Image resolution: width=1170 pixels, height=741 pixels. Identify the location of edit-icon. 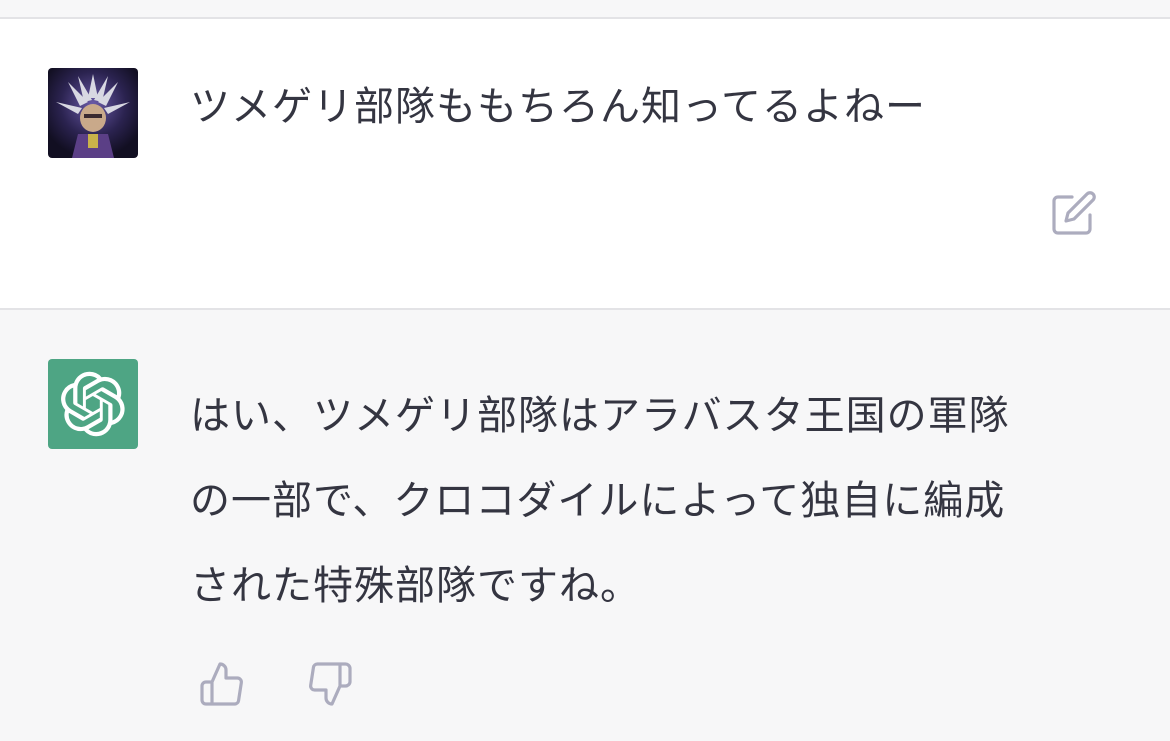
(1074, 213).